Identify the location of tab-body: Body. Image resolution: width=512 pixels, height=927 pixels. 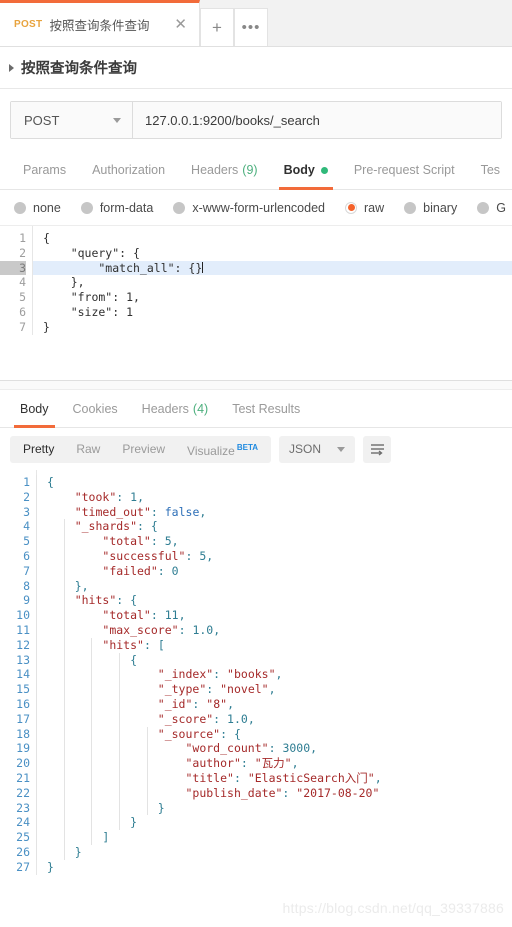
(306, 170).